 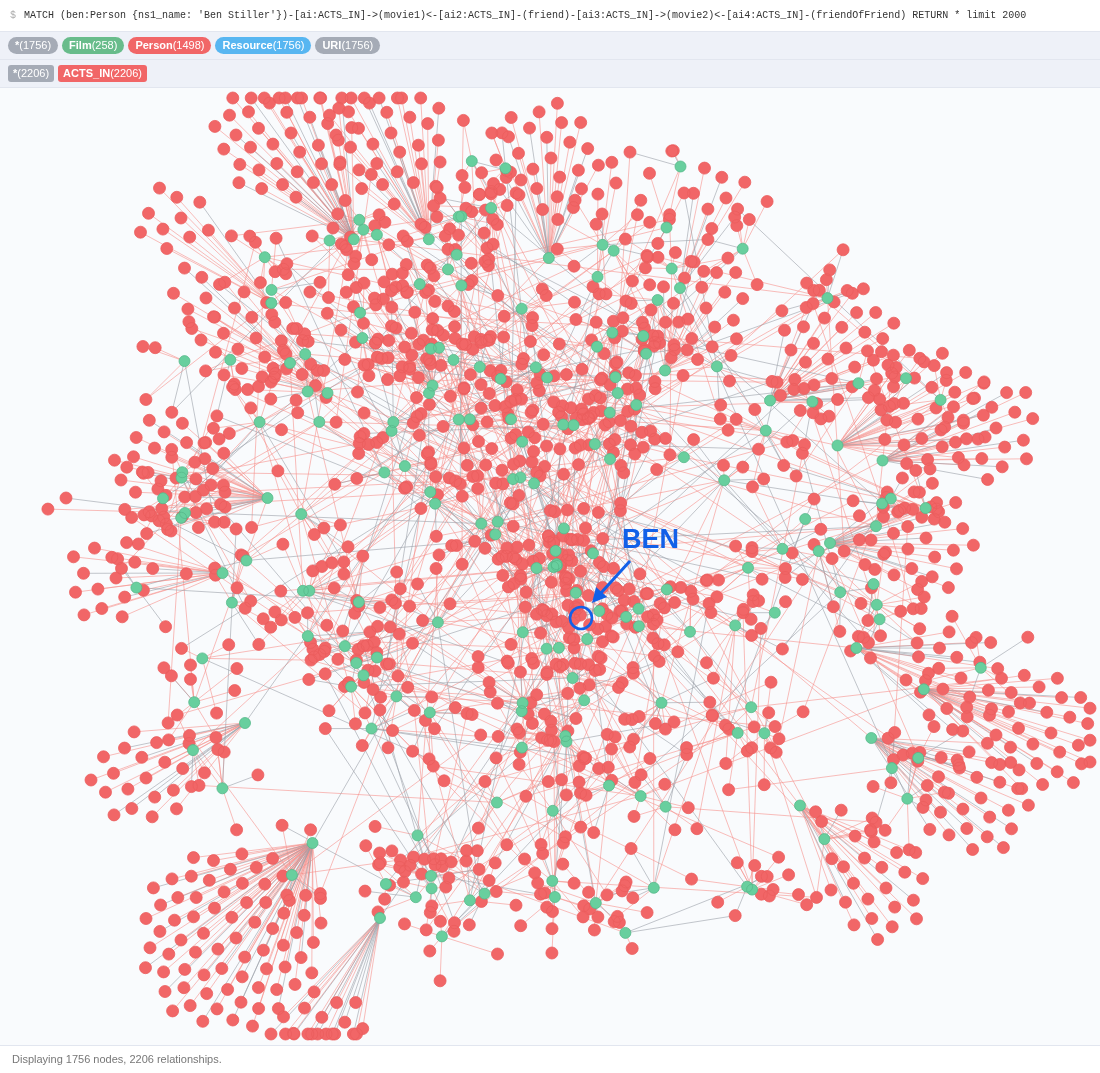 What do you see at coordinates (33, 45) in the screenshot?
I see `node-label-pill: *(1756)` at bounding box center [33, 45].